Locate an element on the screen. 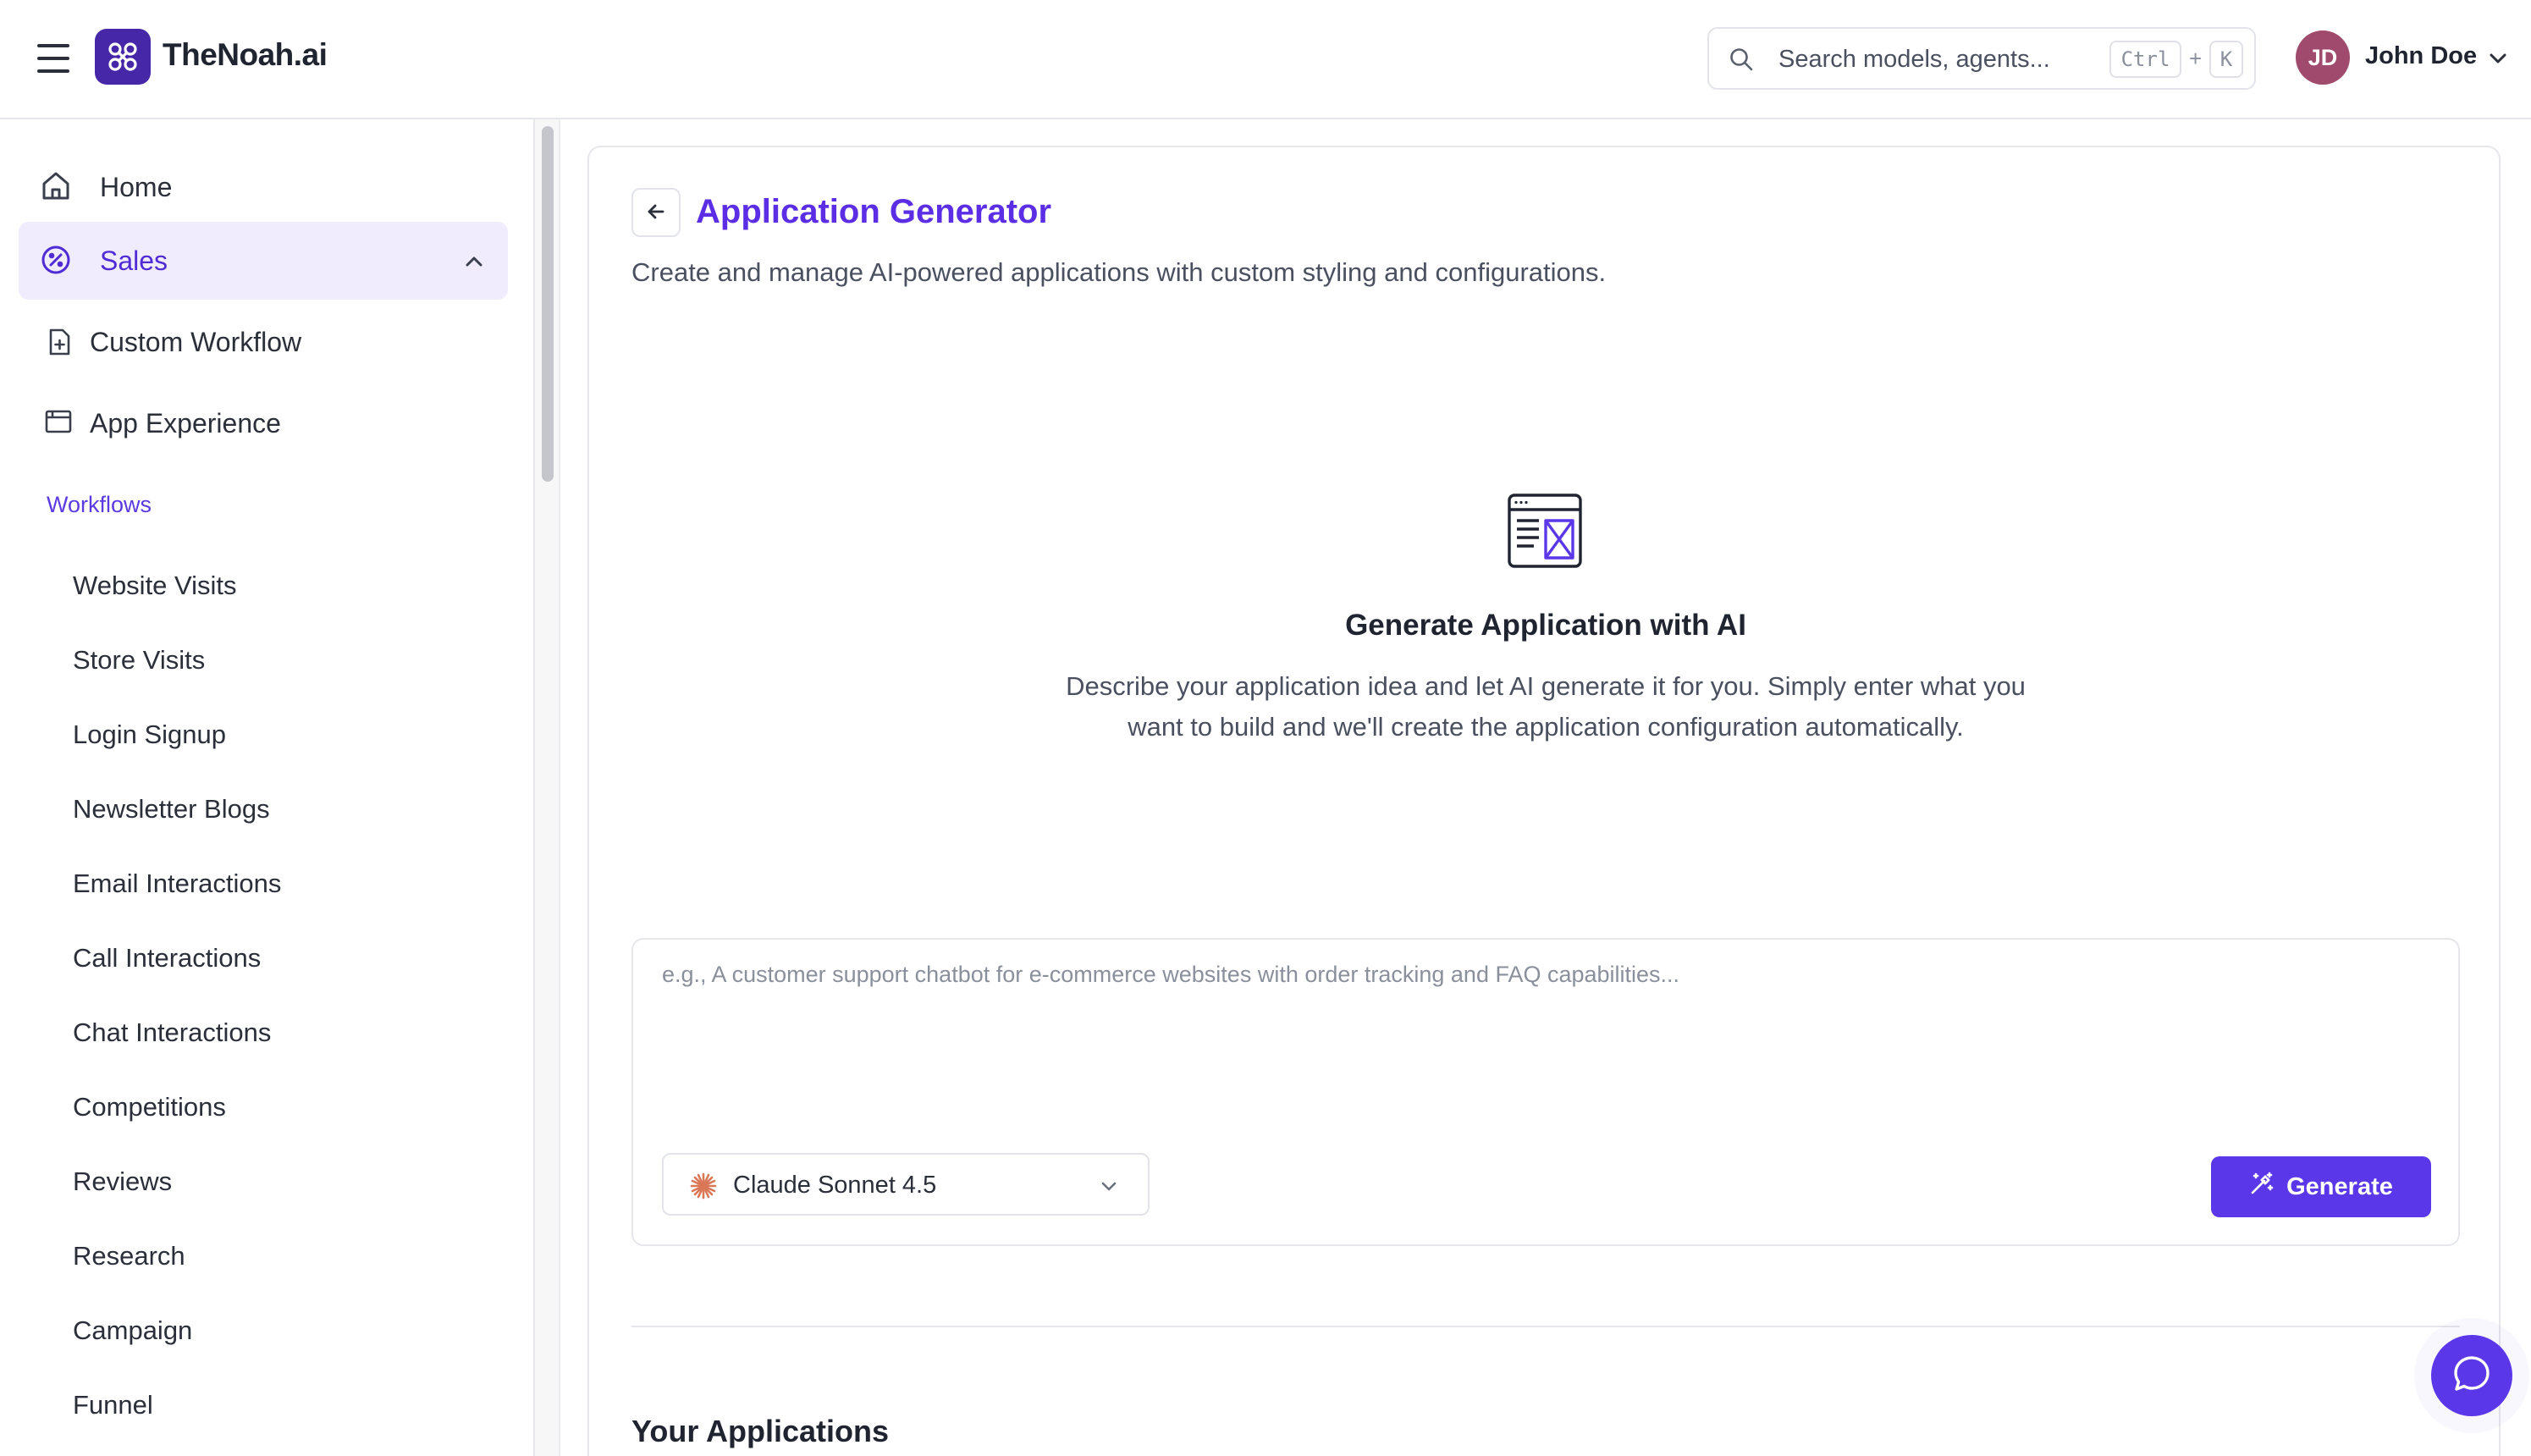 This screenshot has height=1456, width=2531. shortcut-k-key: K is located at coordinates (2226, 59).